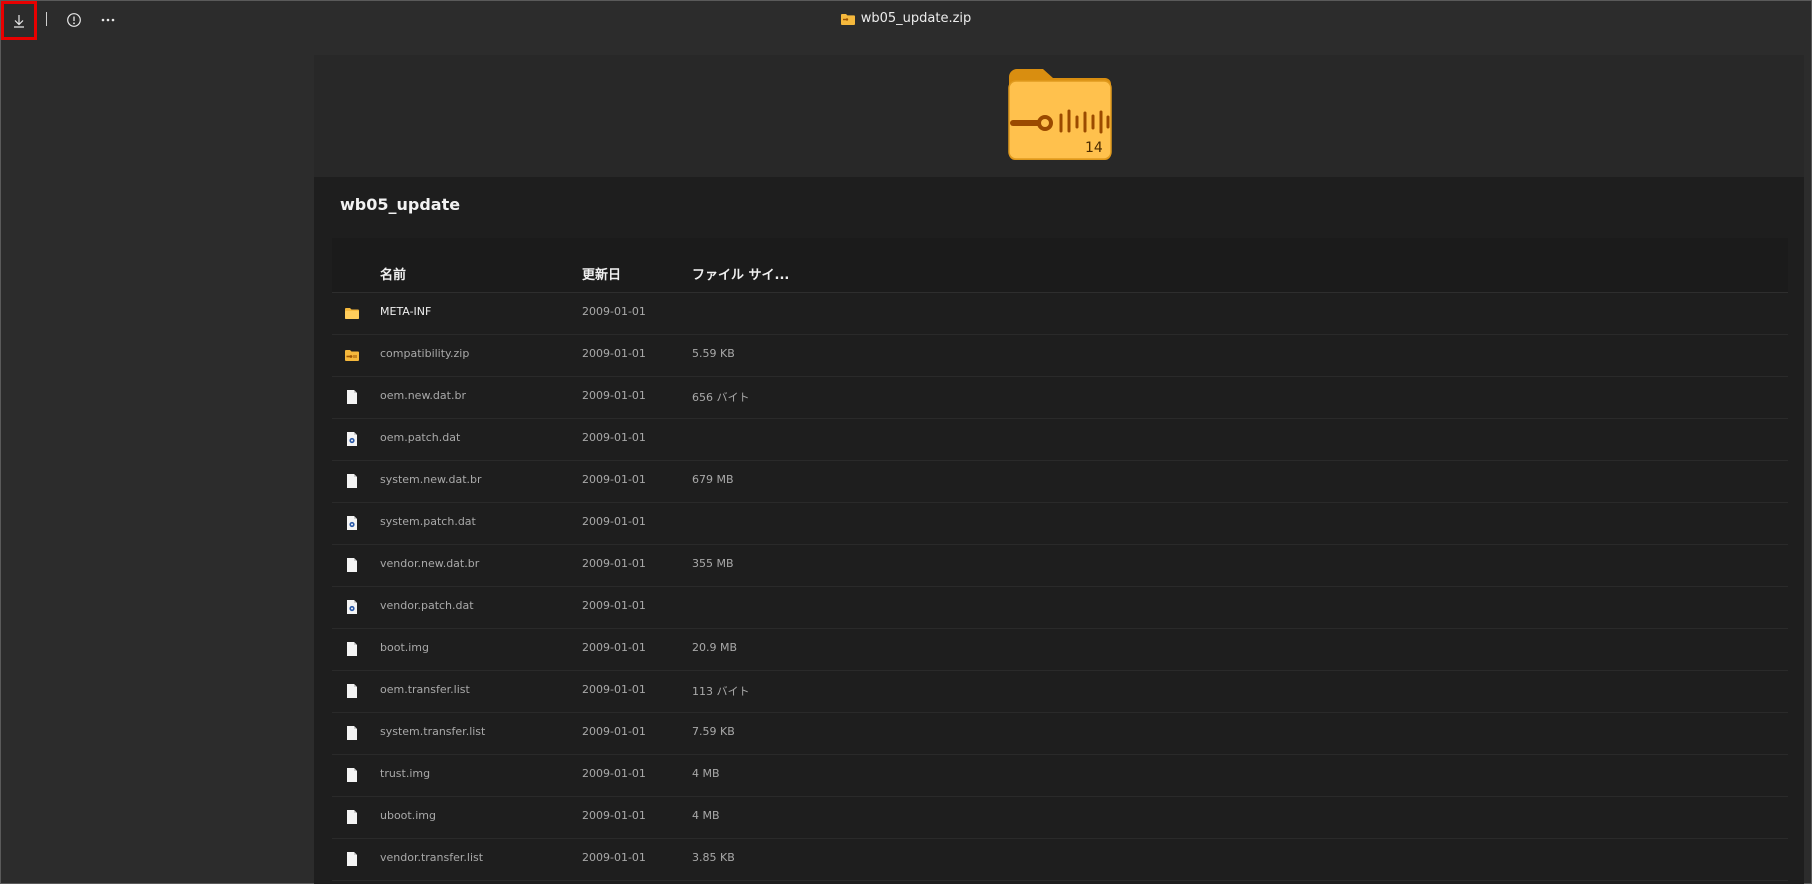 The height and width of the screenshot is (884, 1812). I want to click on table-row: oem.transfer.list 2009-01-01 113 バイト, so click(1060, 692).